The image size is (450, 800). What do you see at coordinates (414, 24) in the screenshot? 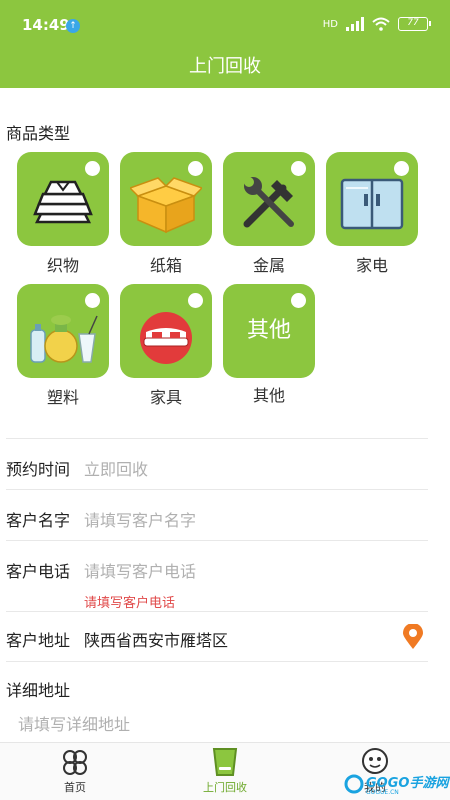
I see `battery-icon: 77` at bounding box center [414, 24].